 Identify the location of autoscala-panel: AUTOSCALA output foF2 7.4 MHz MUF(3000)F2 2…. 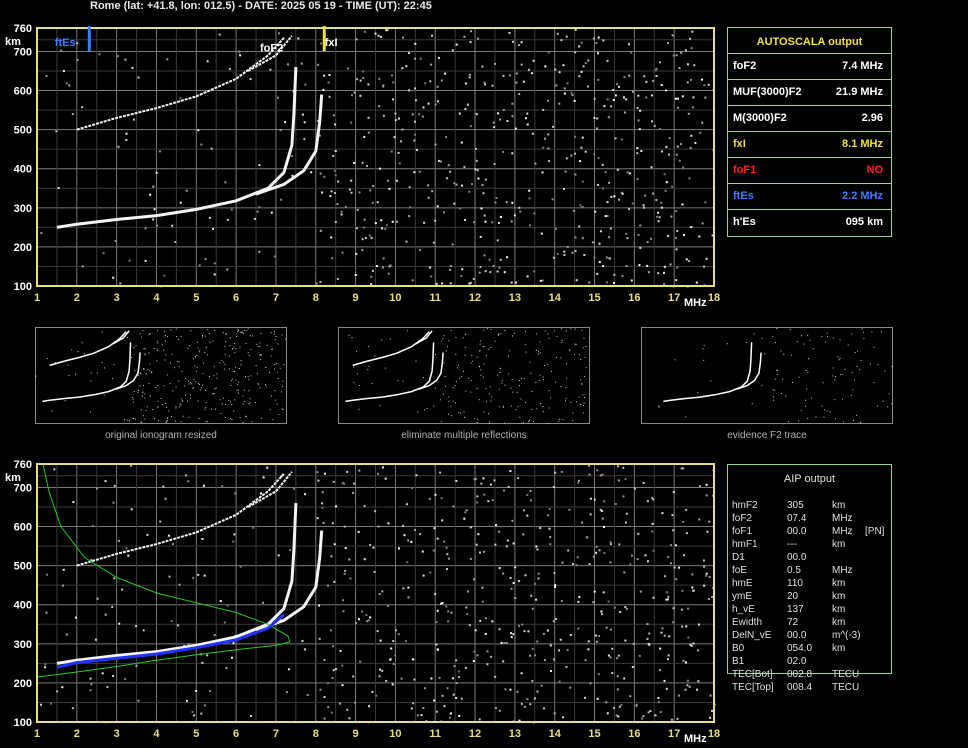
(809, 132).